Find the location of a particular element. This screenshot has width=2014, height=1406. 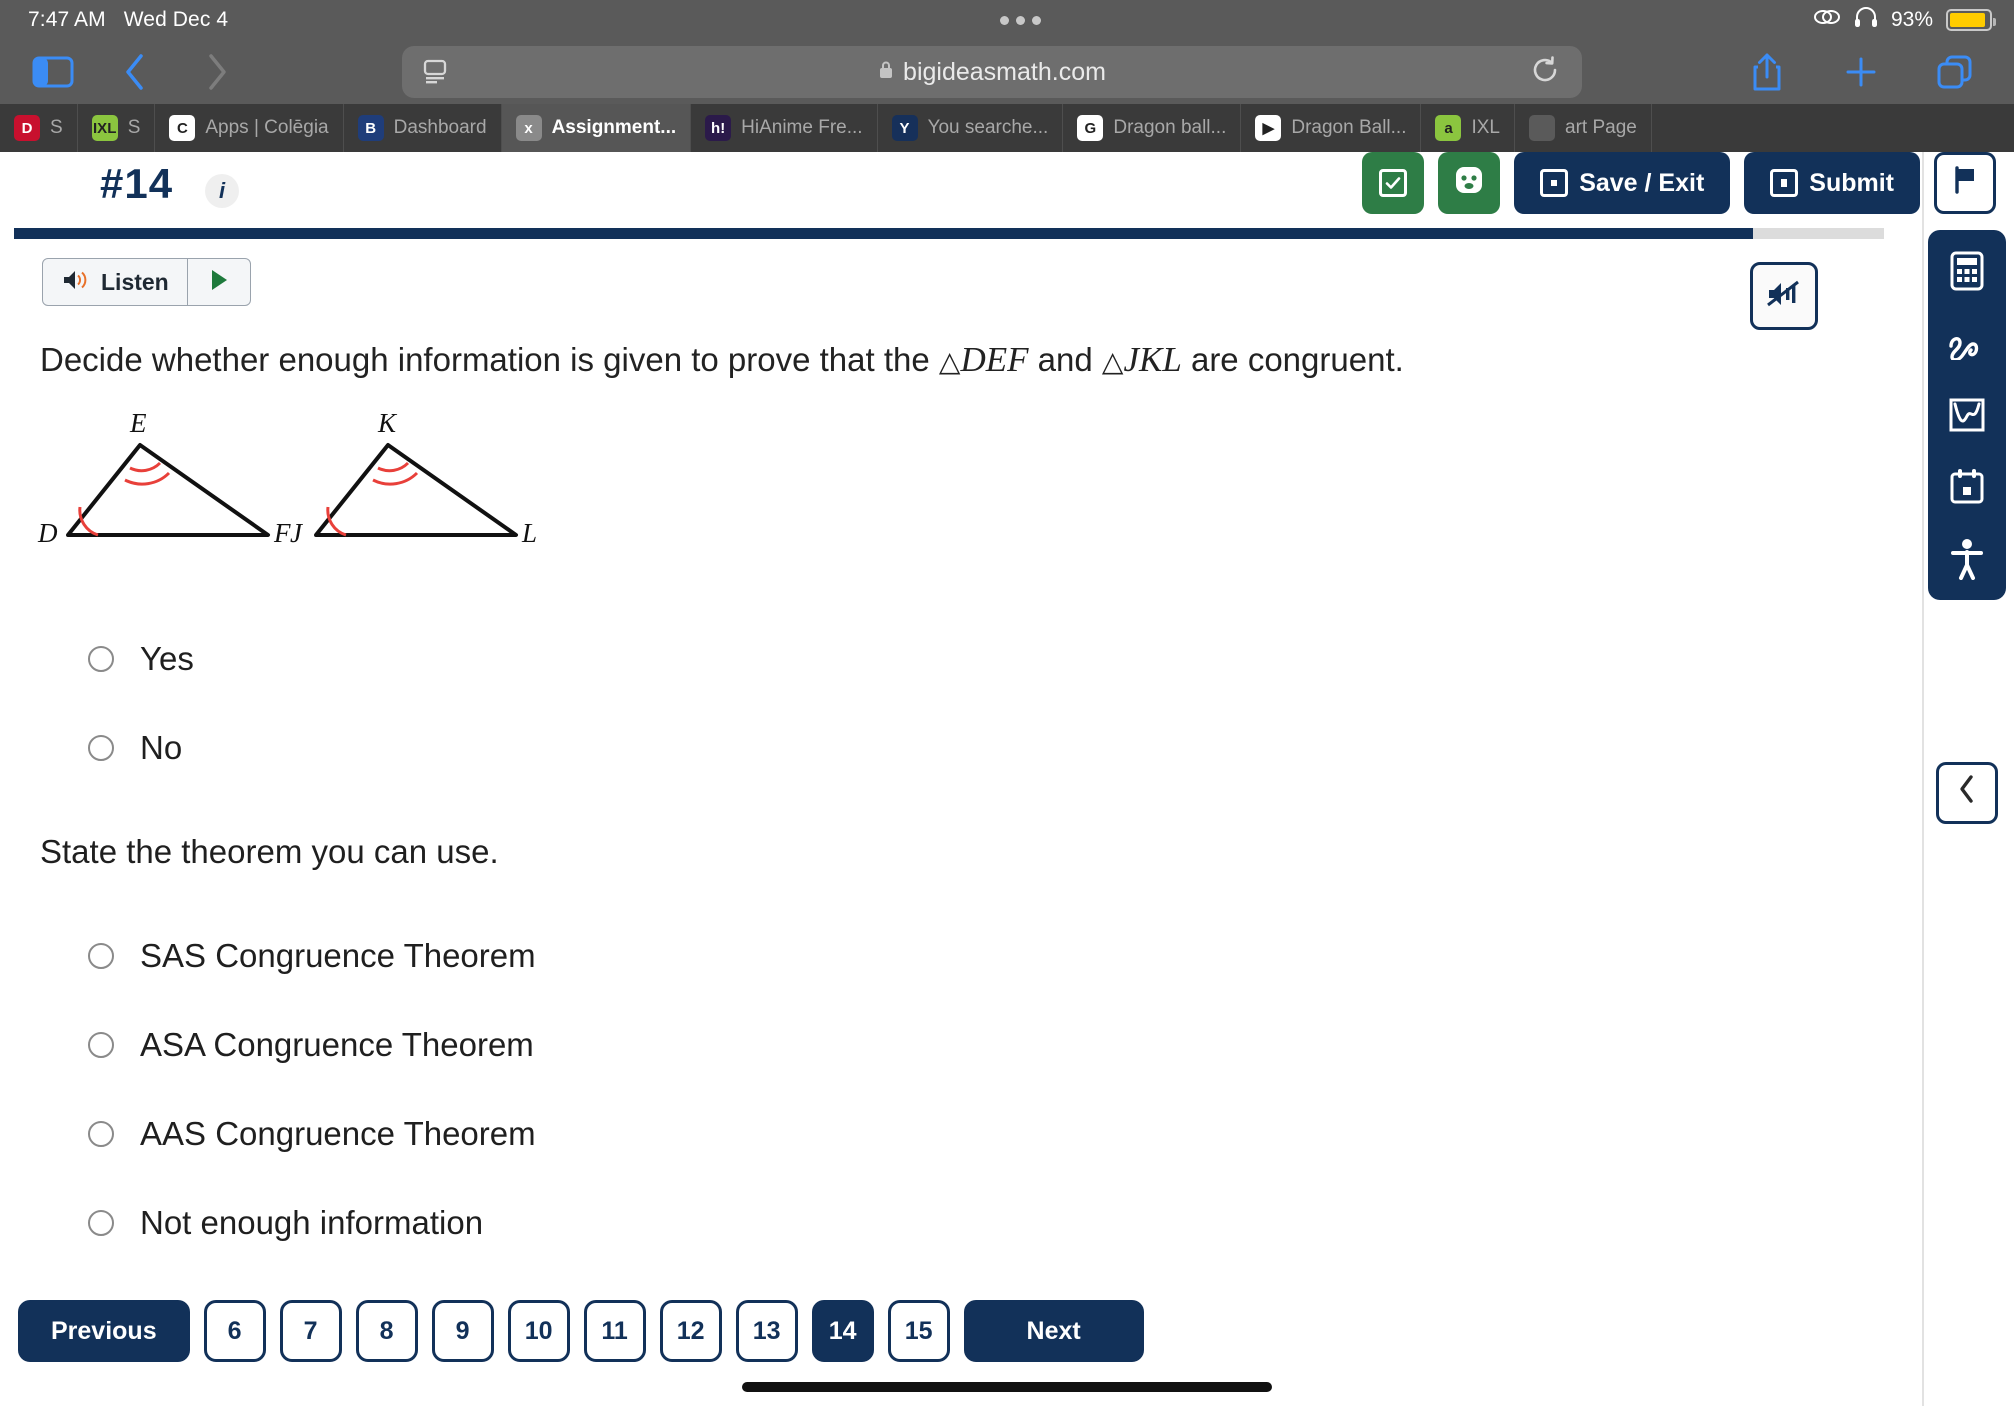

battery-percent: 93% is located at coordinates (1911, 19).